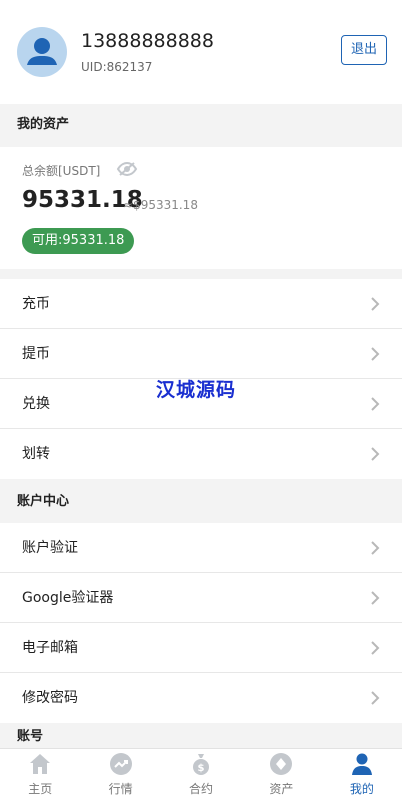 The height and width of the screenshot is (796, 402). I want to click on diamond-icon, so click(281, 764).